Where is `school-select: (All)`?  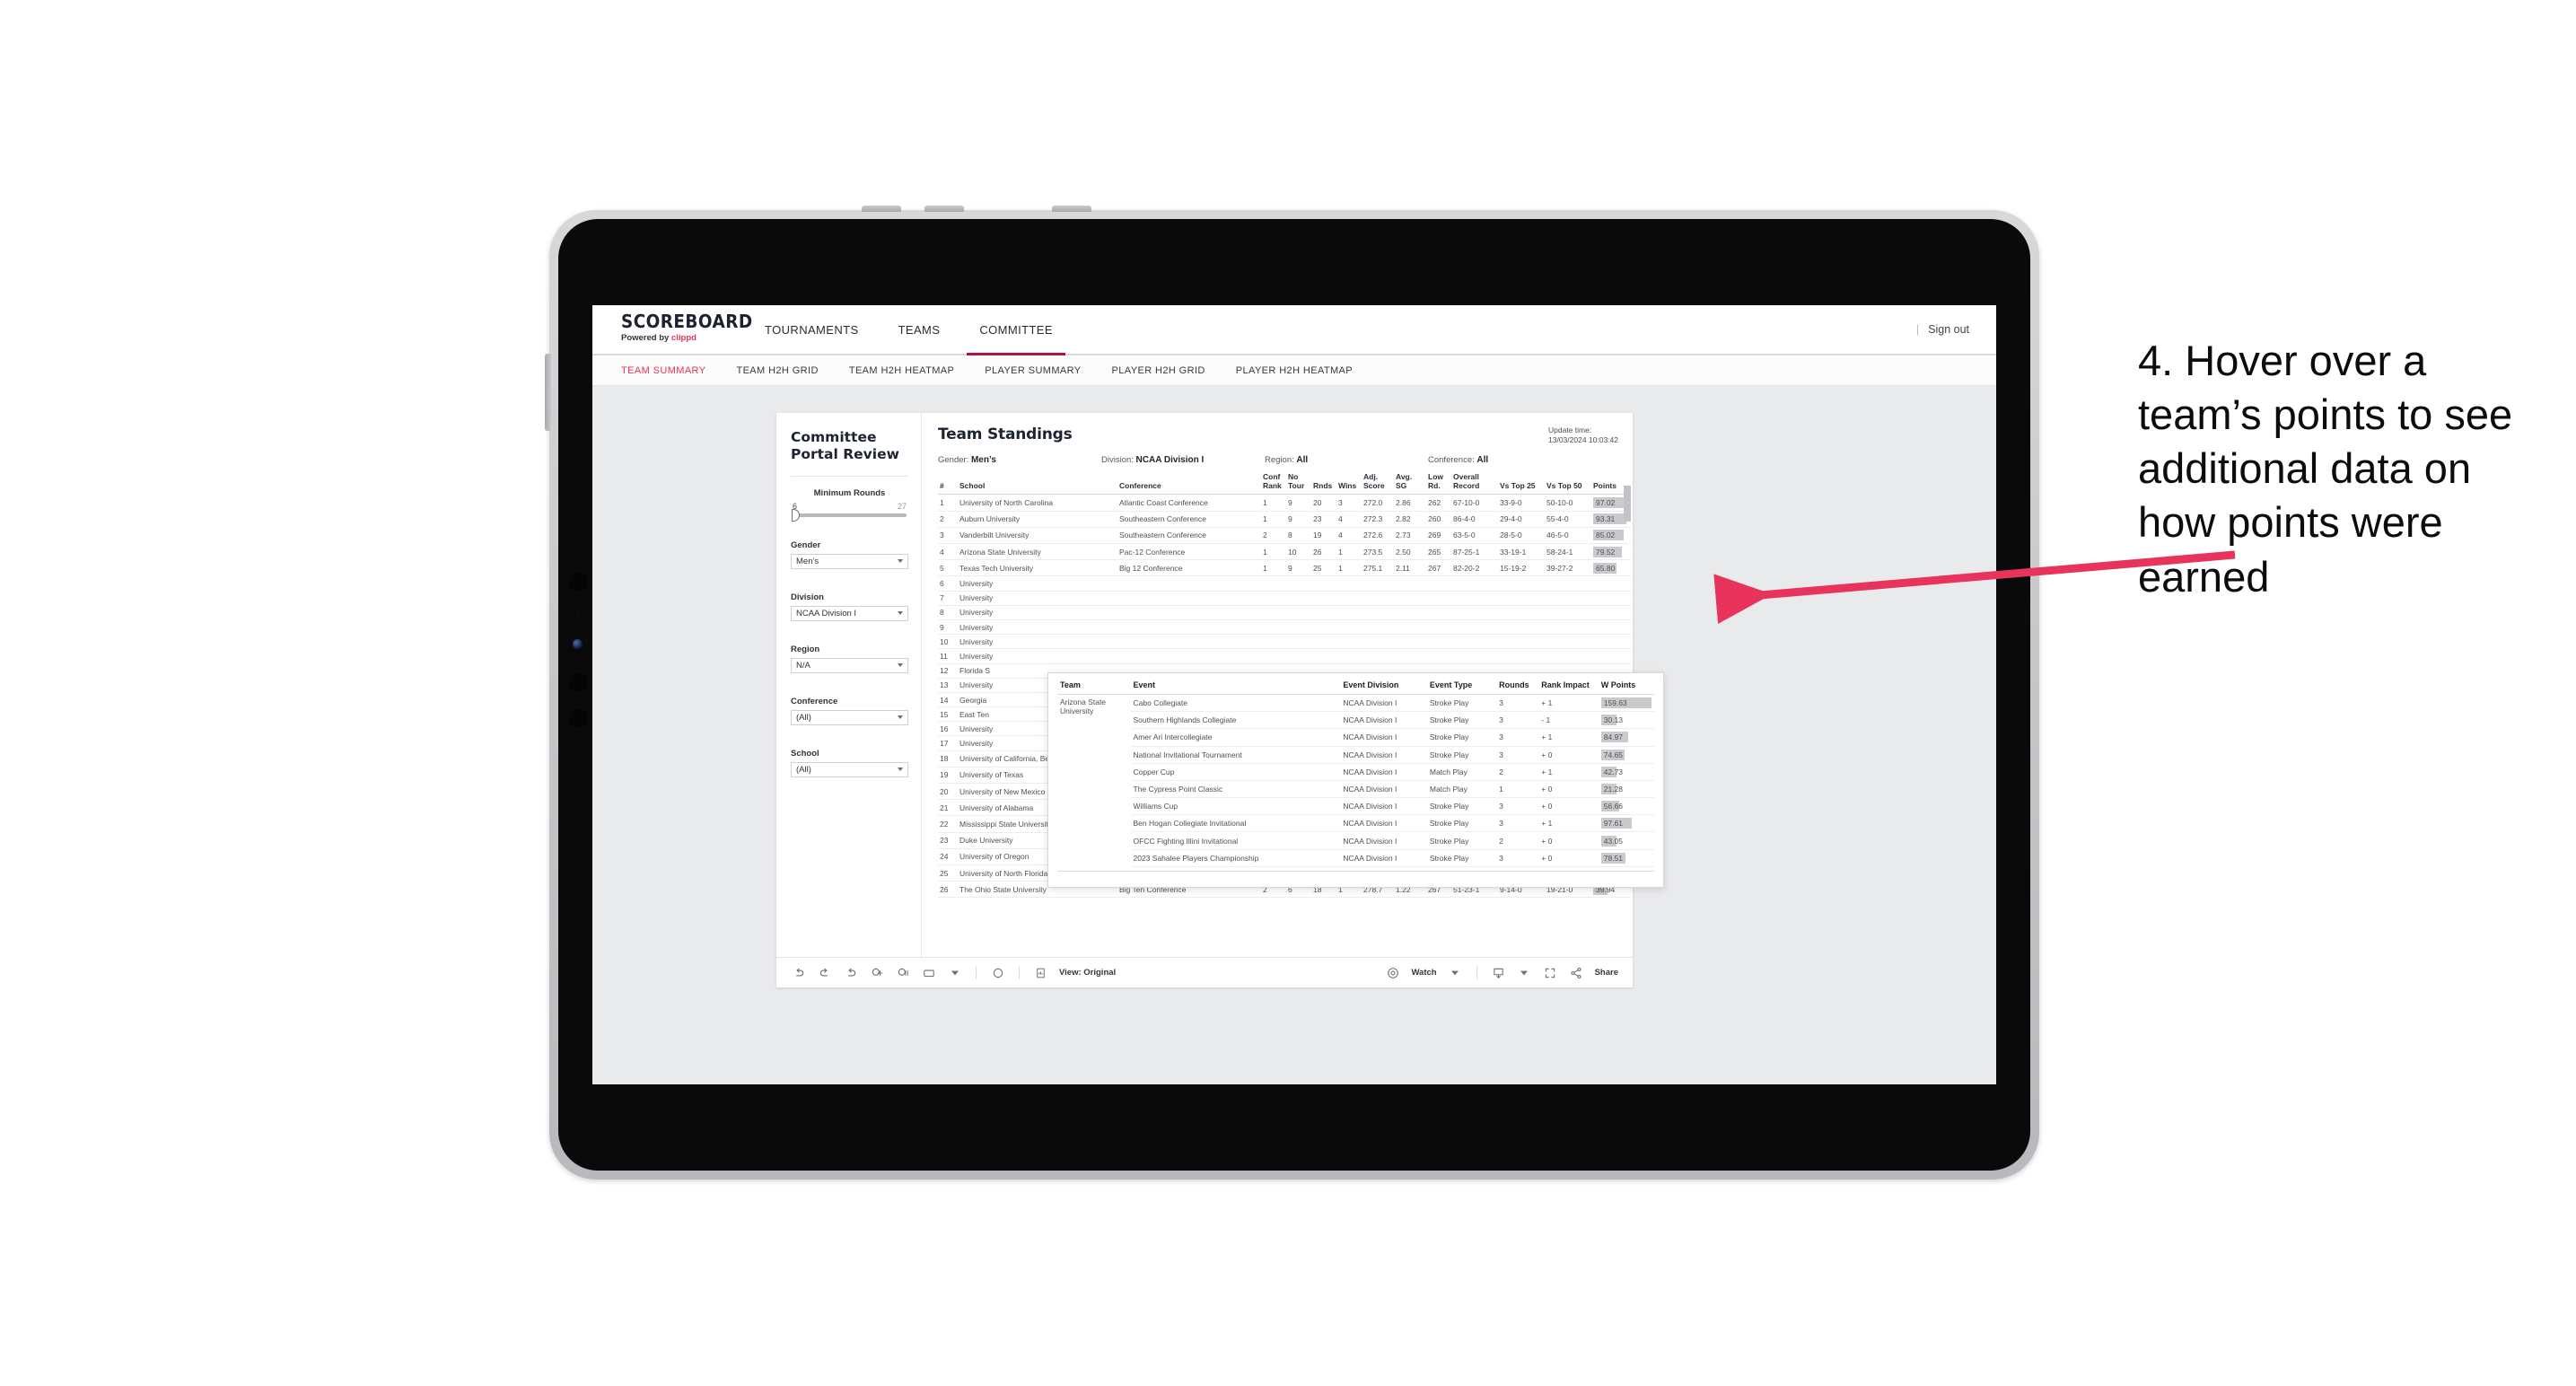
school-select: (All) is located at coordinates (849, 769).